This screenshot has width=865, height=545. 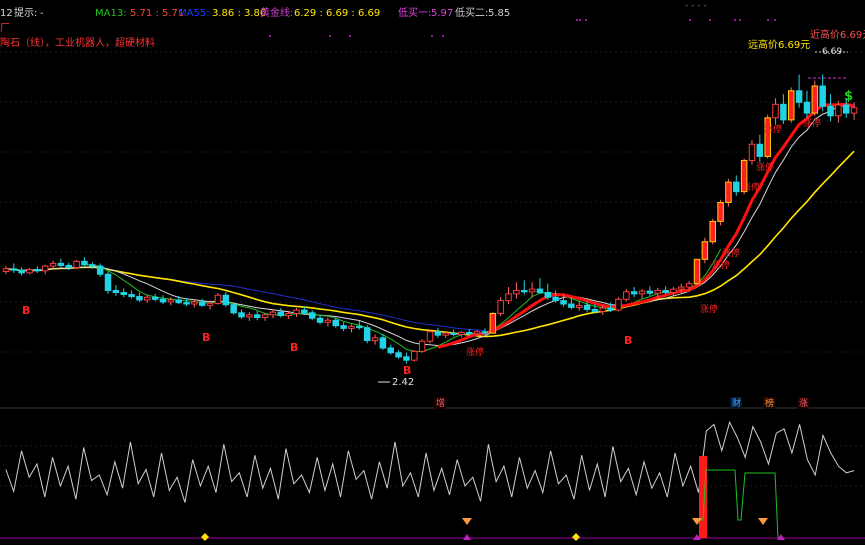 What do you see at coordinates (848, 96) in the screenshot?
I see `dollar-marker: $` at bounding box center [848, 96].